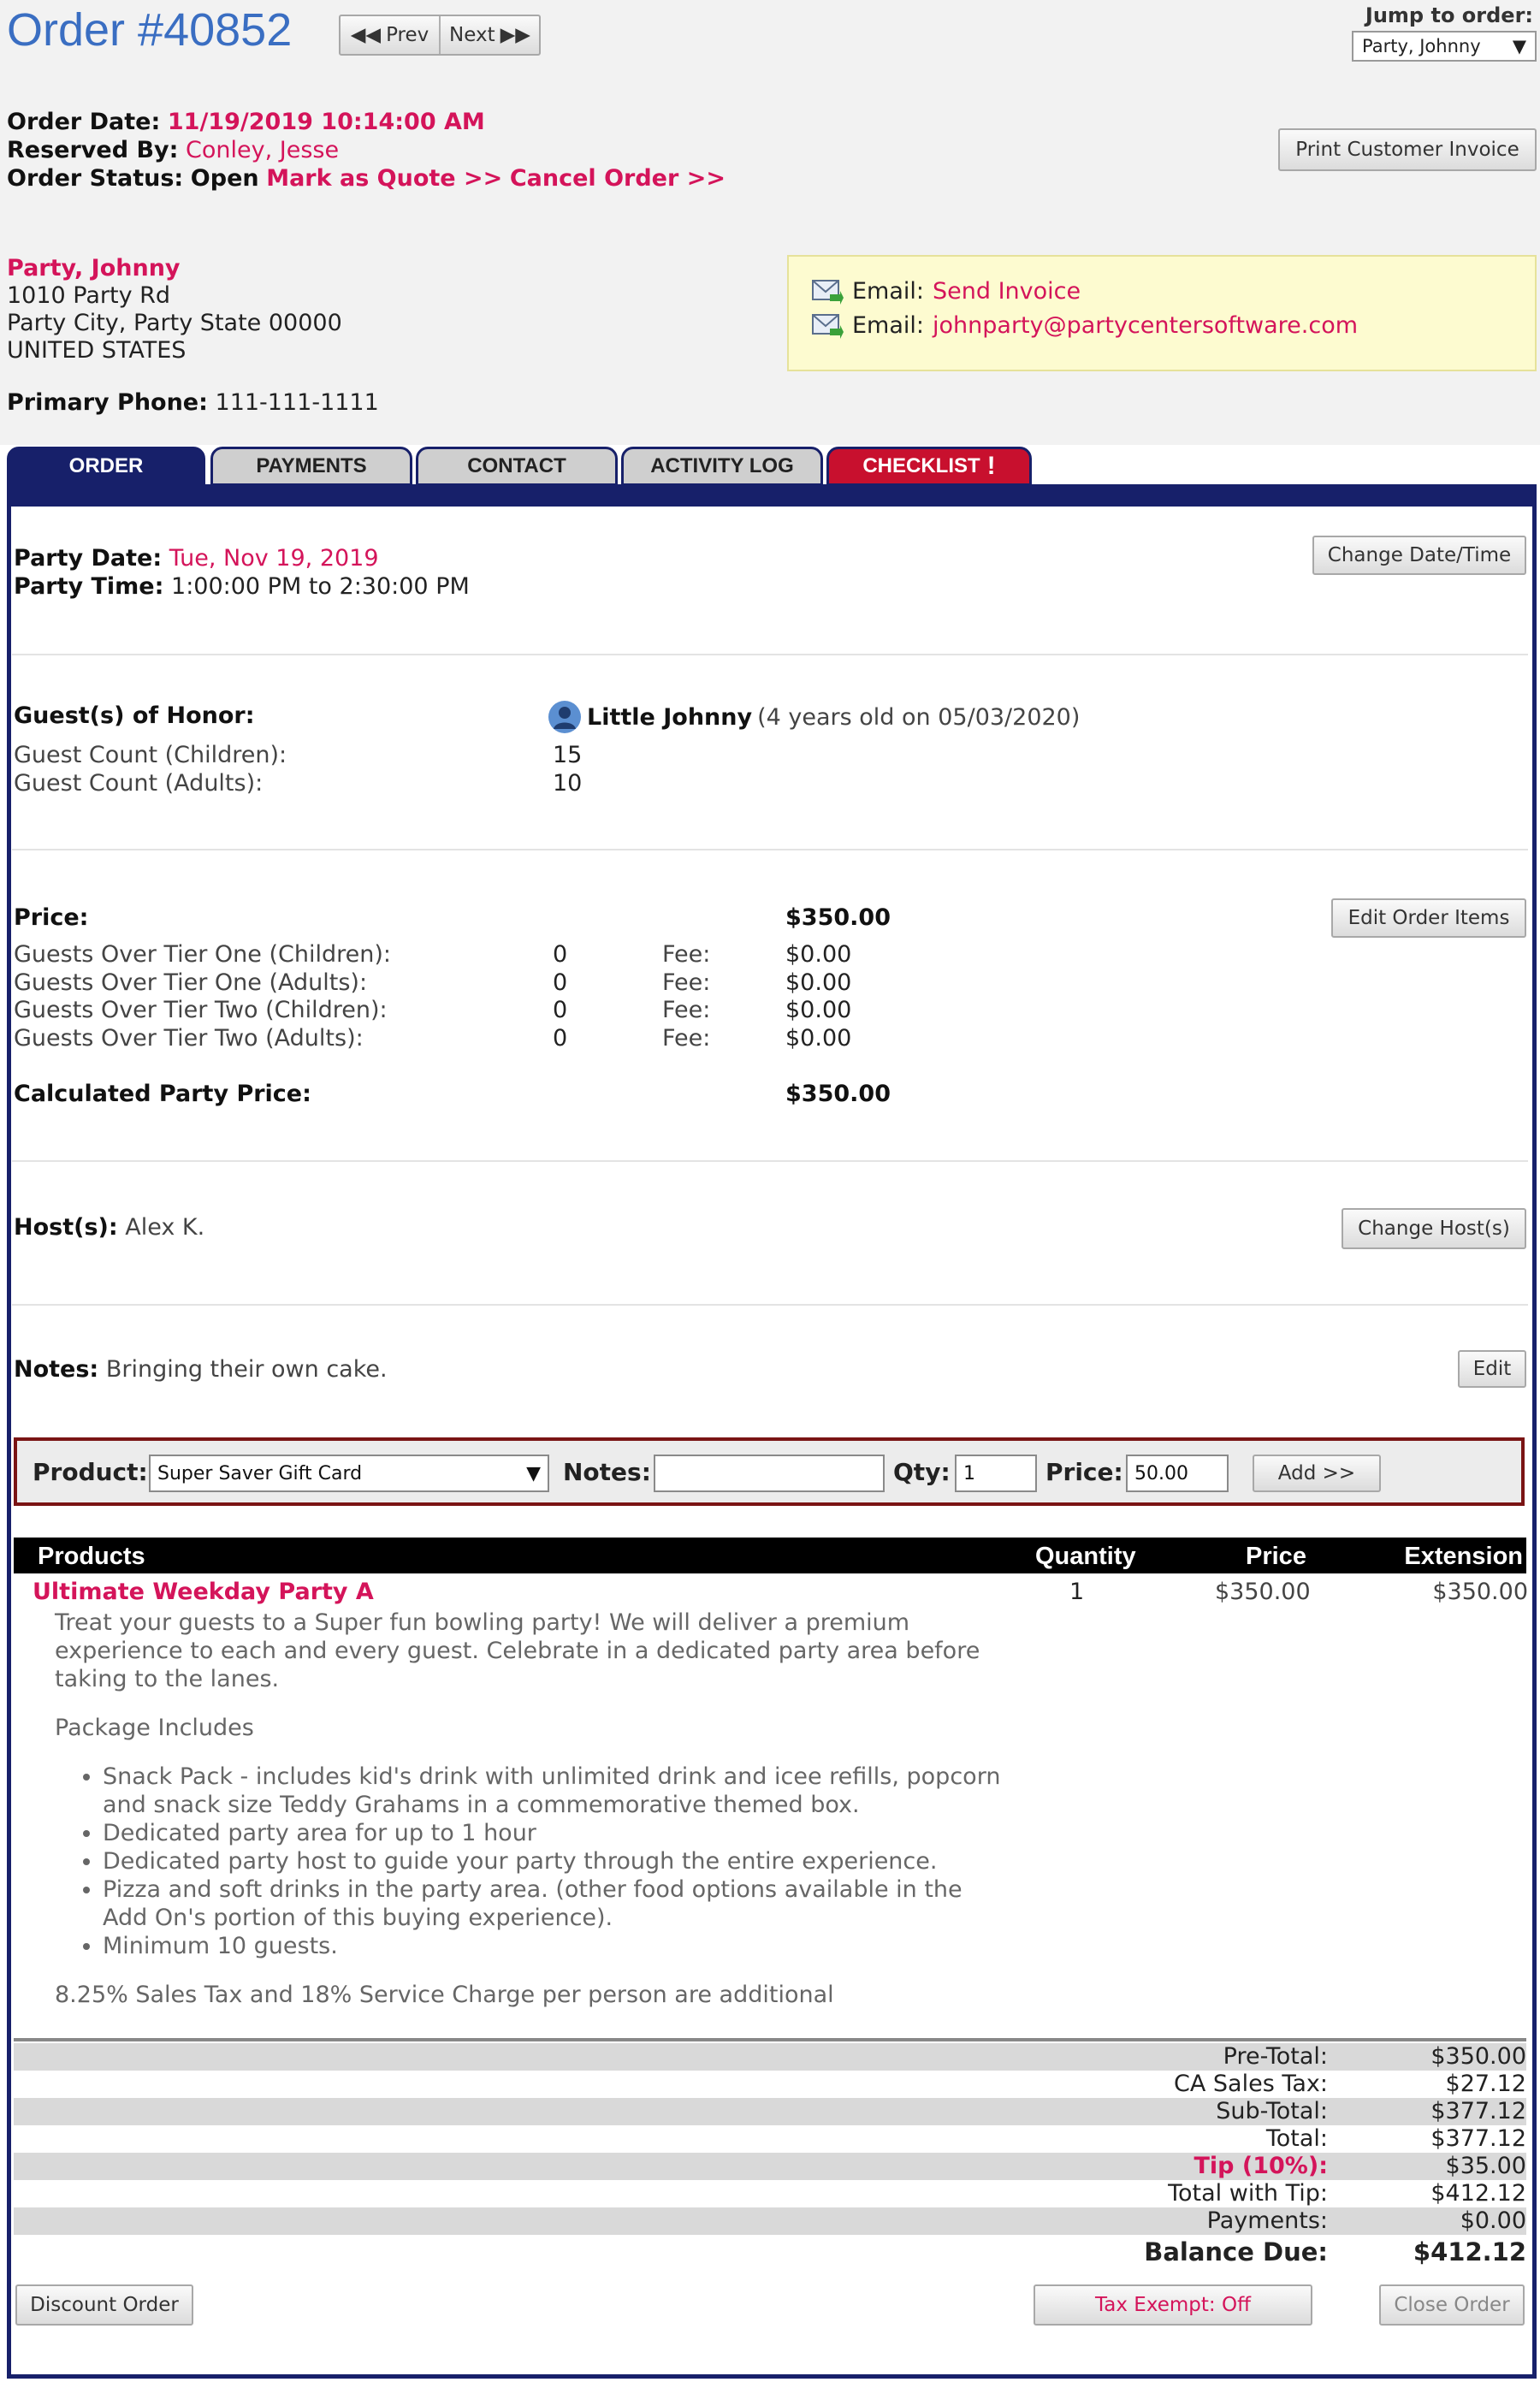 The width and height of the screenshot is (1540, 2382). I want to click on email-label-1: Email:, so click(888, 291).